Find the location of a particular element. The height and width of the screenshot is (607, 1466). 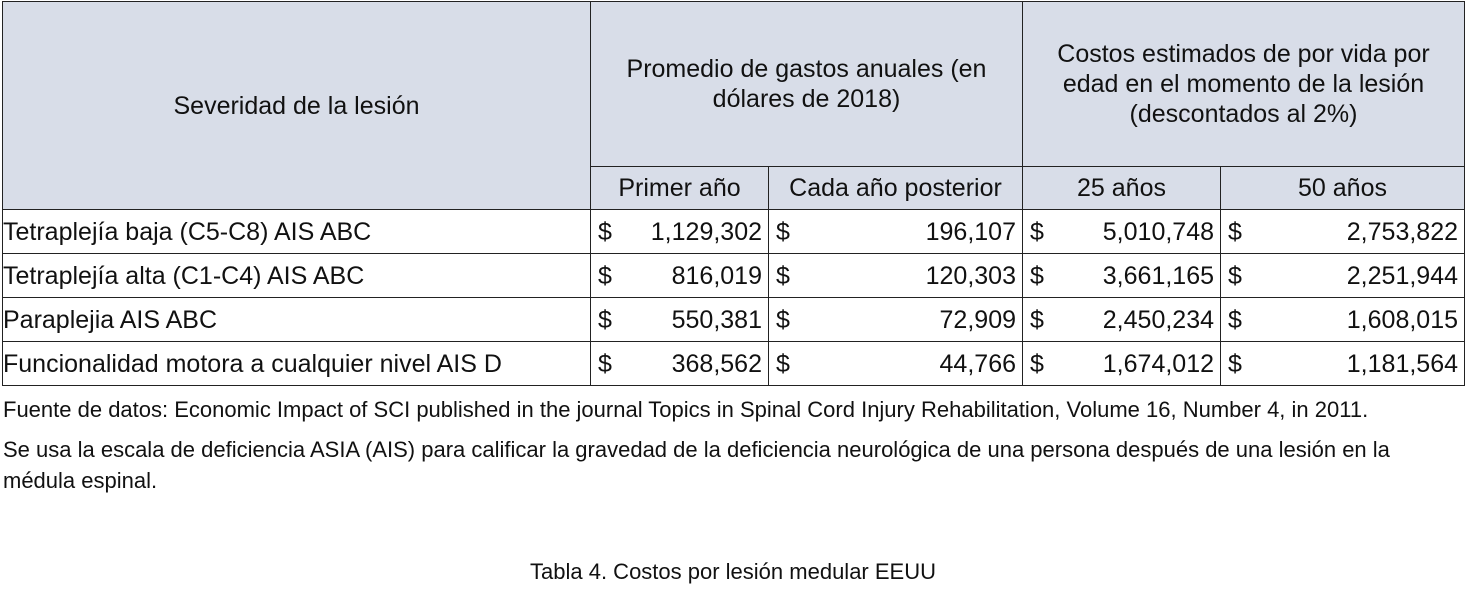

header-severity: Severidad de la lesión is located at coordinates (296, 105).